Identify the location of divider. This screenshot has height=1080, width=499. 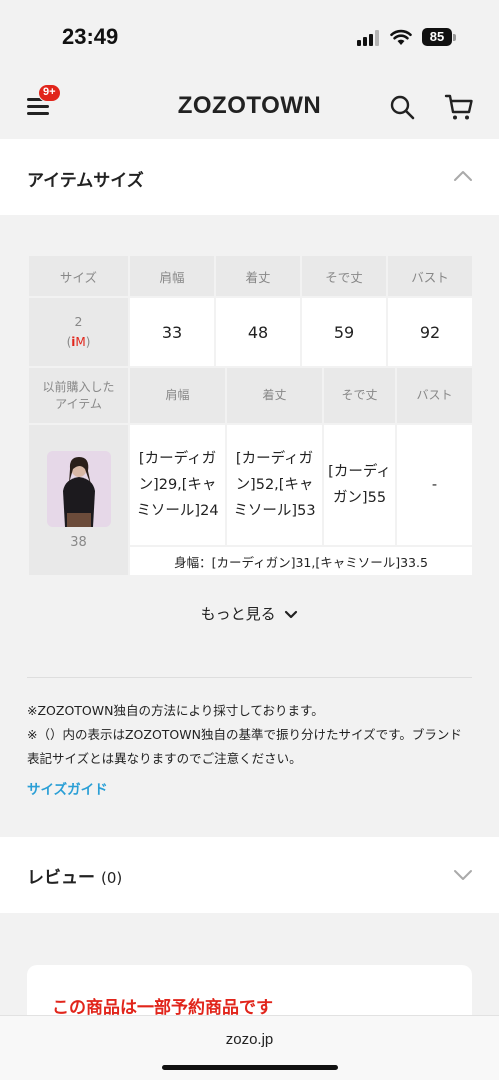
(249, 677).